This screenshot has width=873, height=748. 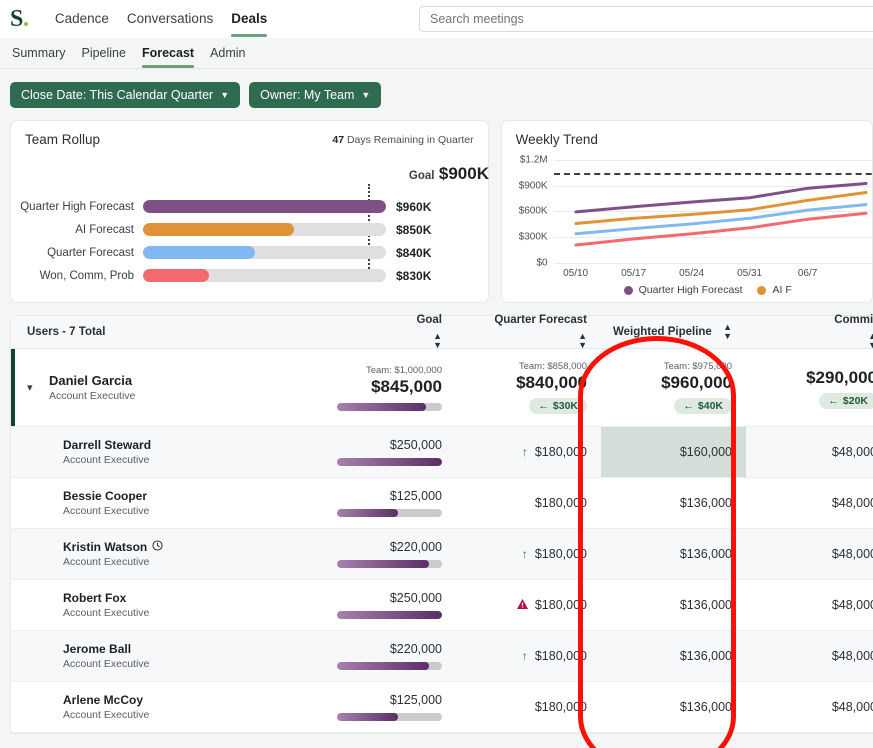 What do you see at coordinates (774, 290) in the screenshot?
I see `legend-item: AI F` at bounding box center [774, 290].